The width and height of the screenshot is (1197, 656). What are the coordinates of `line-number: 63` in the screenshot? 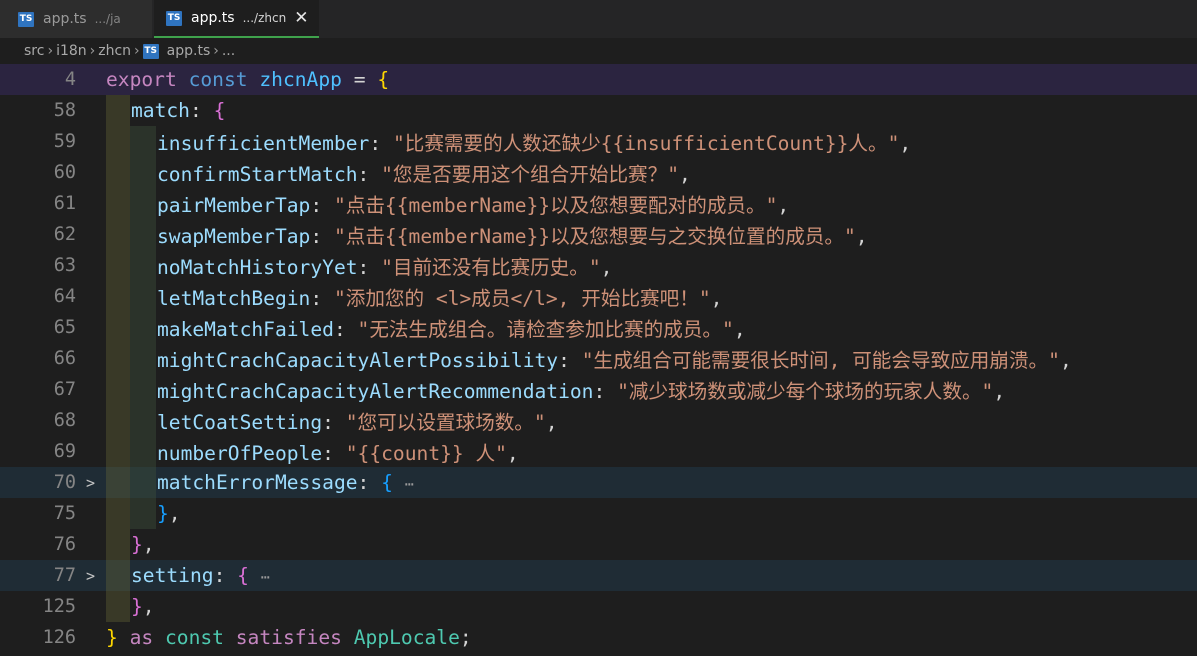 It's located at (64, 265).